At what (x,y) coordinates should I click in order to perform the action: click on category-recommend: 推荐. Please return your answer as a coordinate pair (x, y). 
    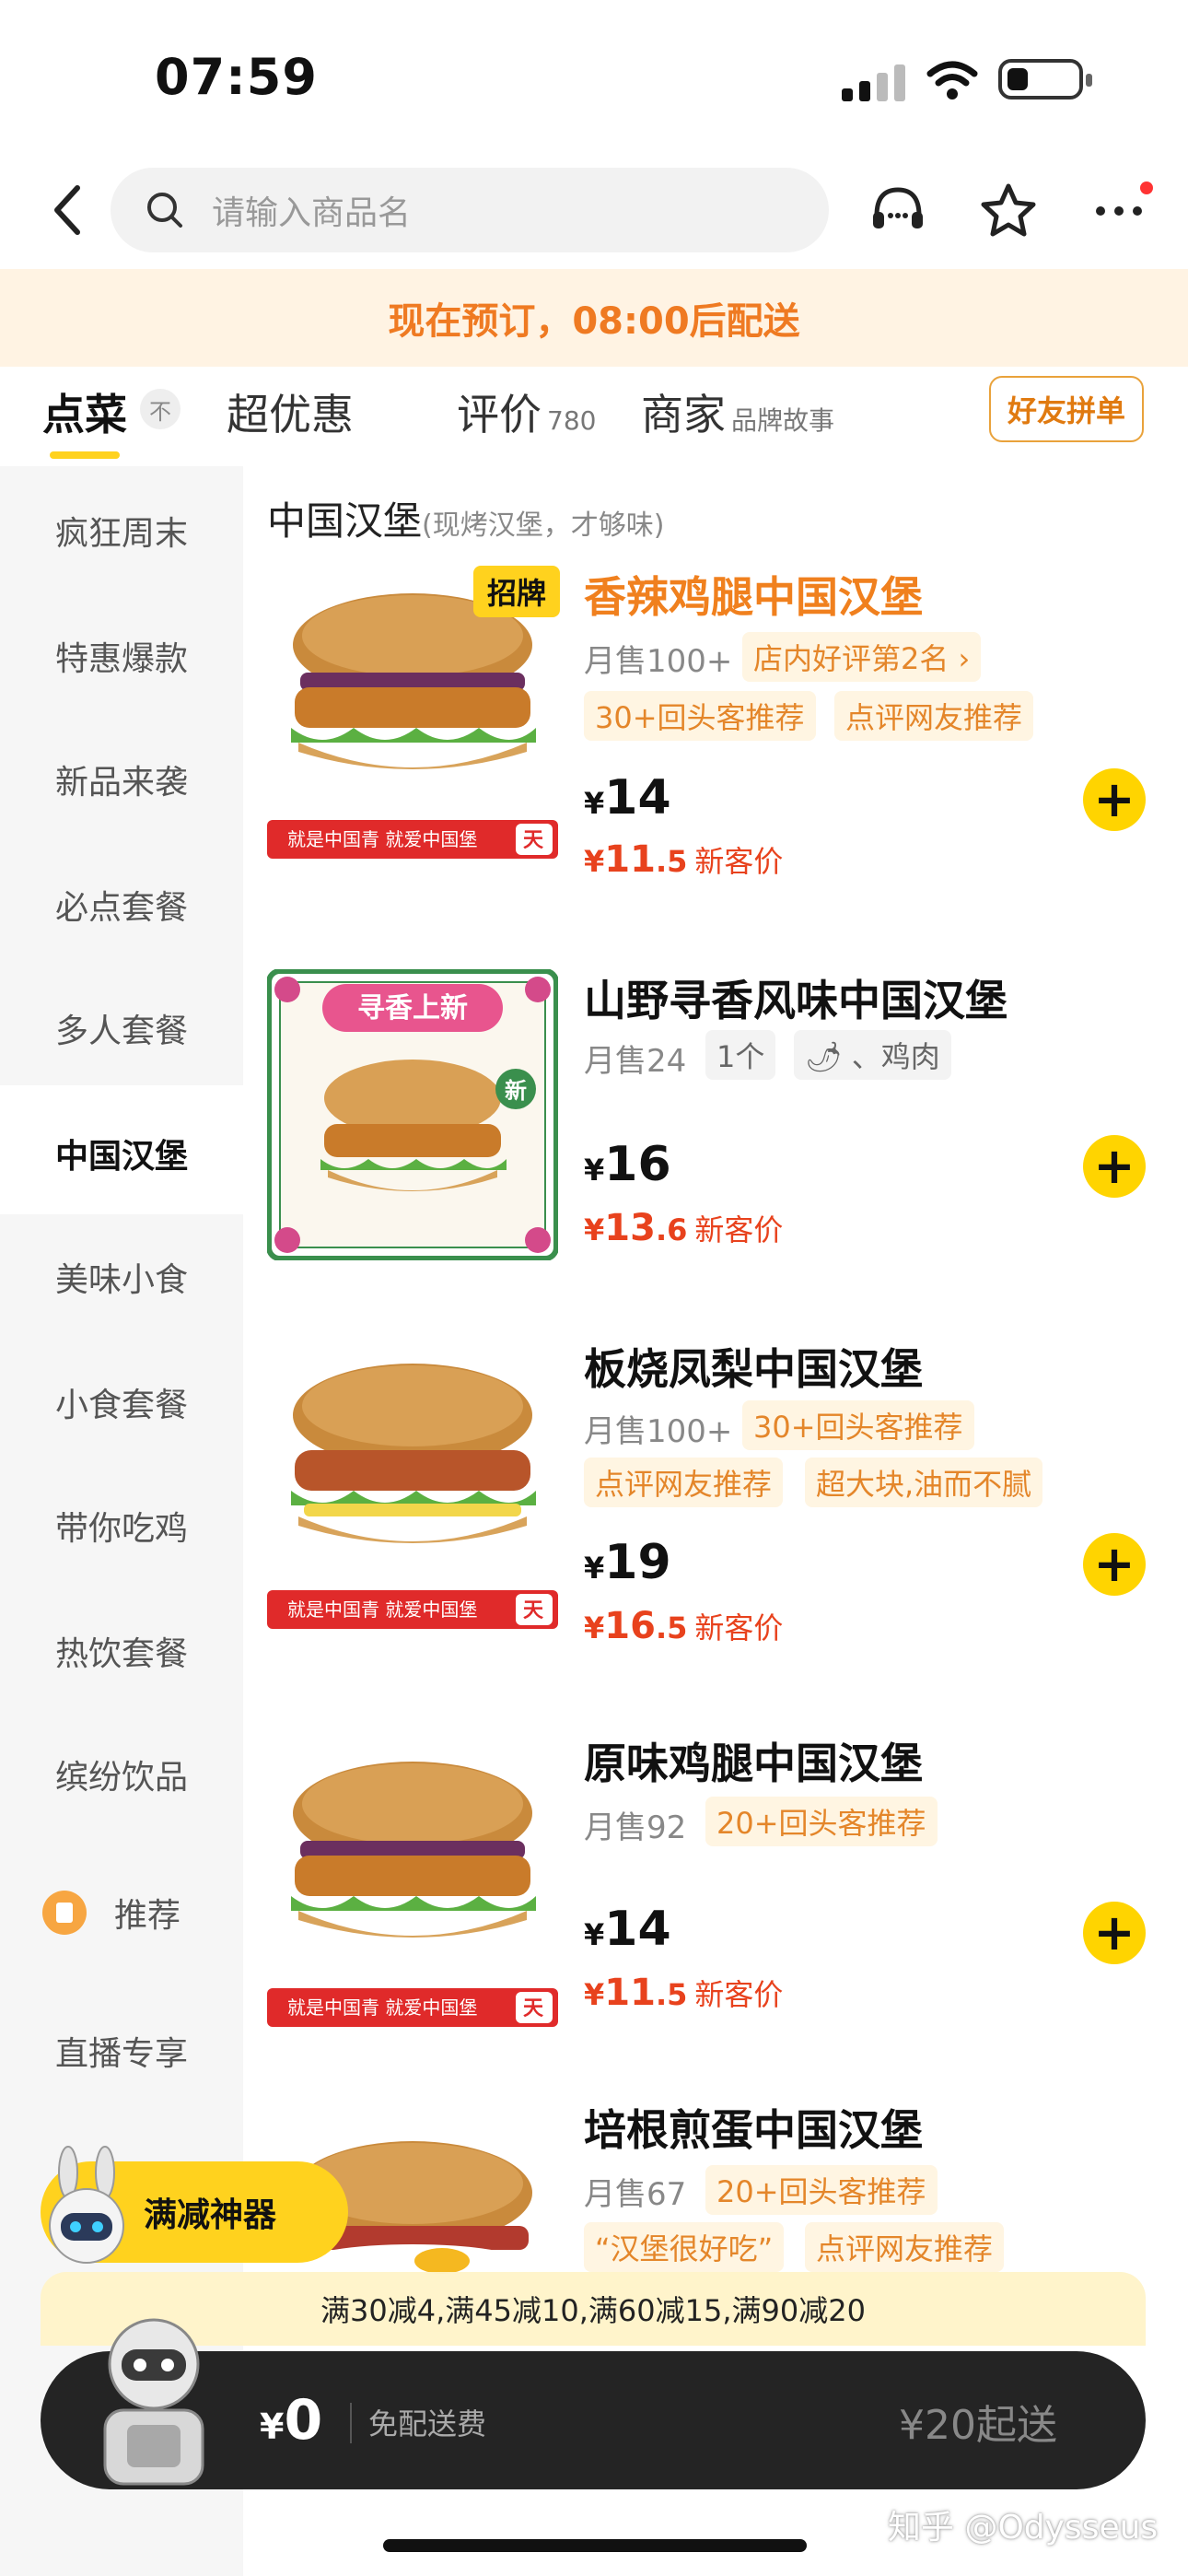
    Looking at the image, I should click on (147, 1913).